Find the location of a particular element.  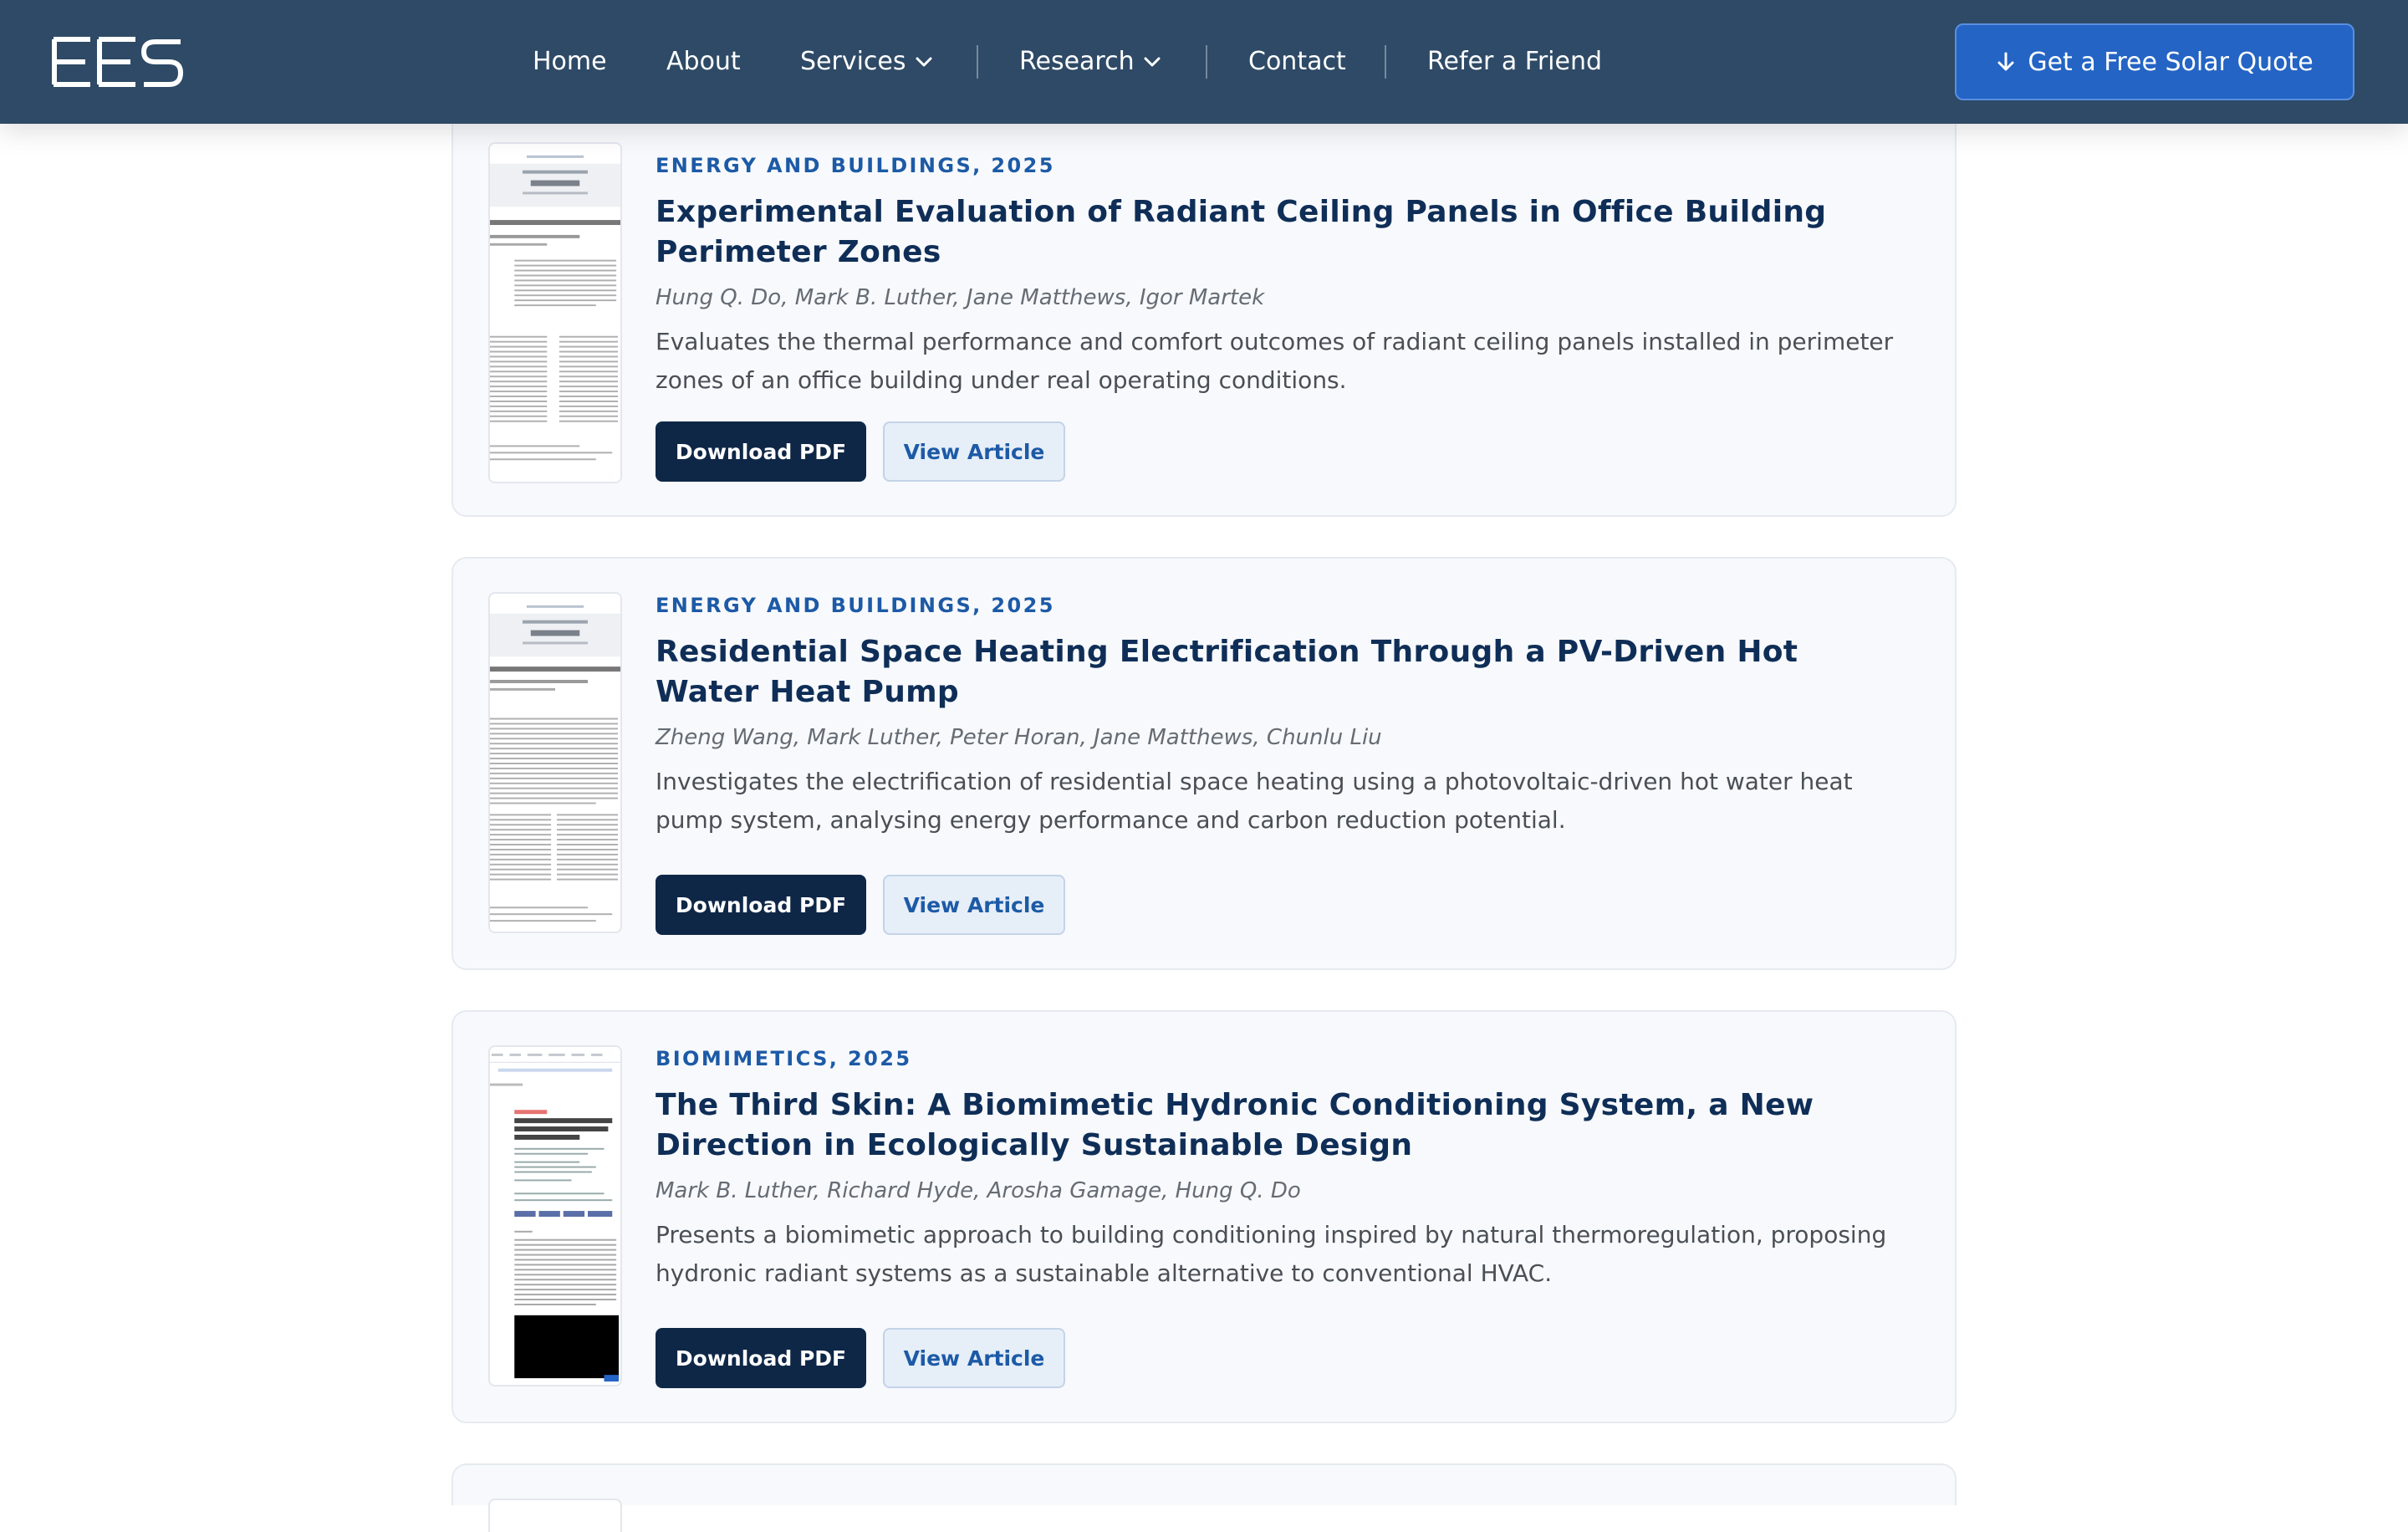

nav-home-label: Home is located at coordinates (570, 62).